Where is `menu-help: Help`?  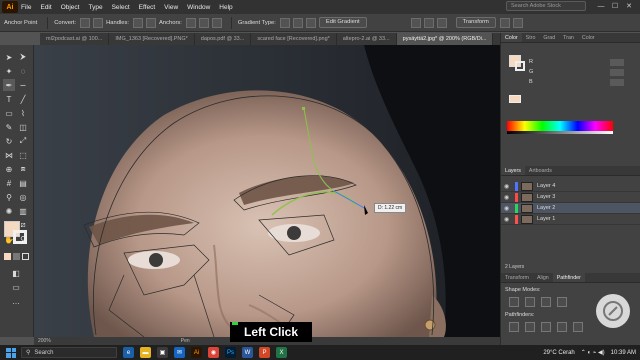
menu-help: Help is located at coordinates (225, 7).